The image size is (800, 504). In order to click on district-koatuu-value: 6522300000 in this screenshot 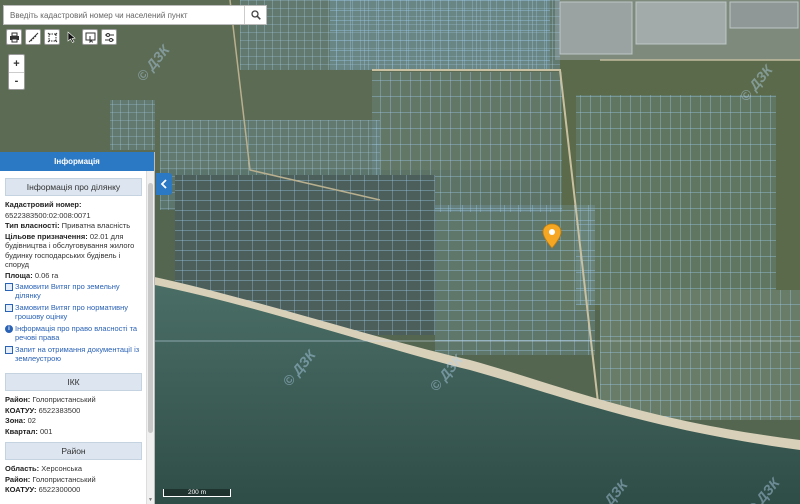, I will do `click(59, 489)`.